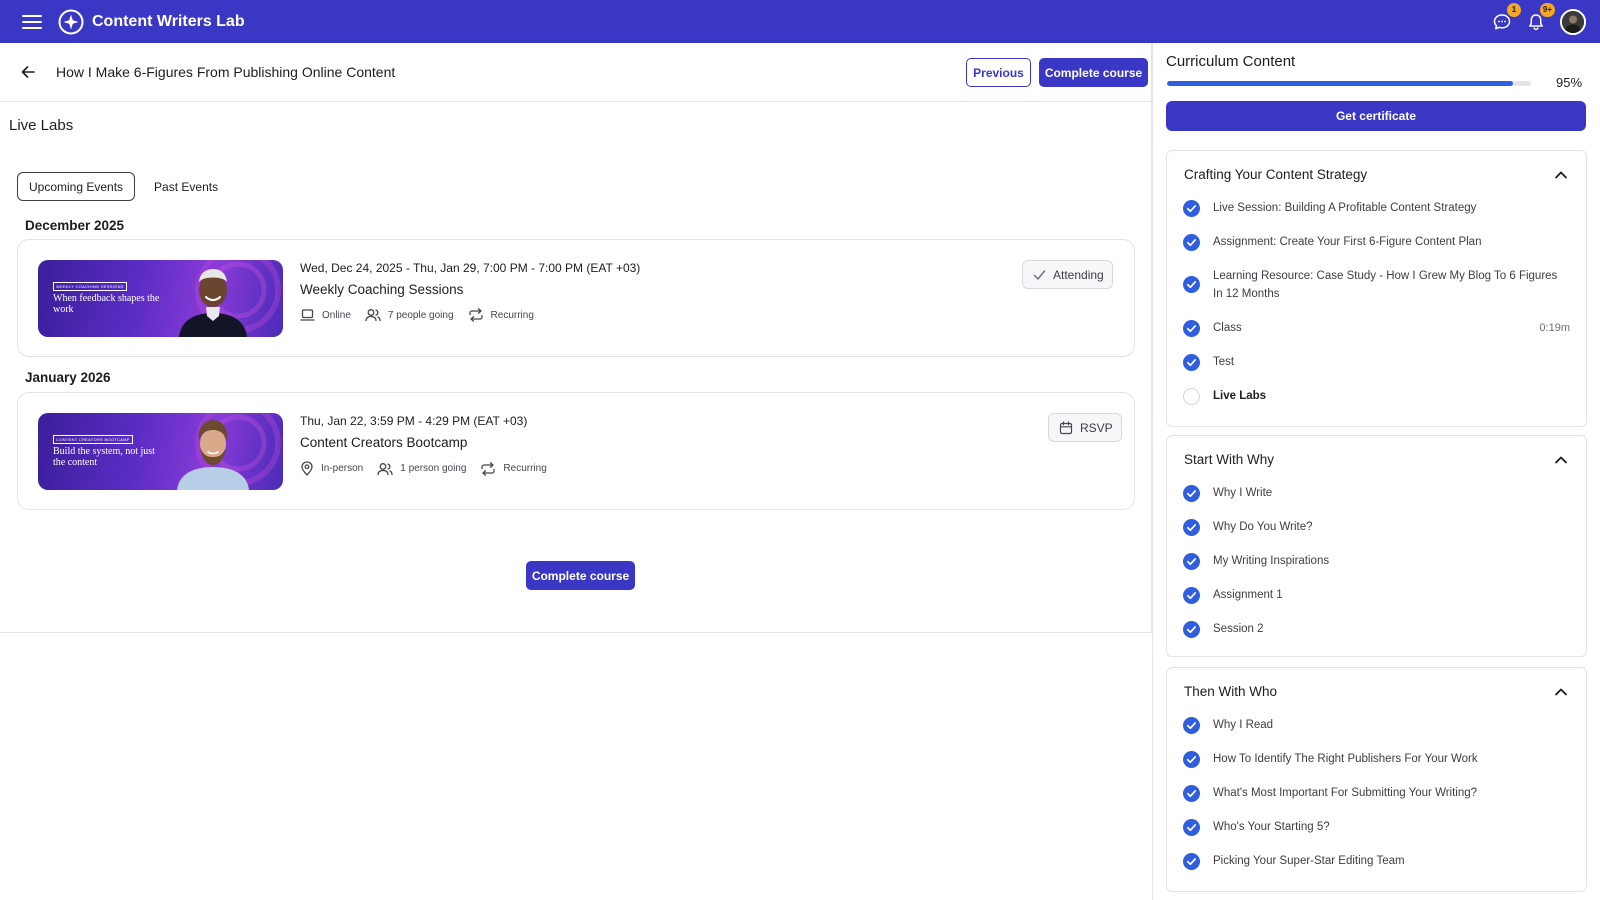  I want to click on repeat-icon, so click(488, 468).